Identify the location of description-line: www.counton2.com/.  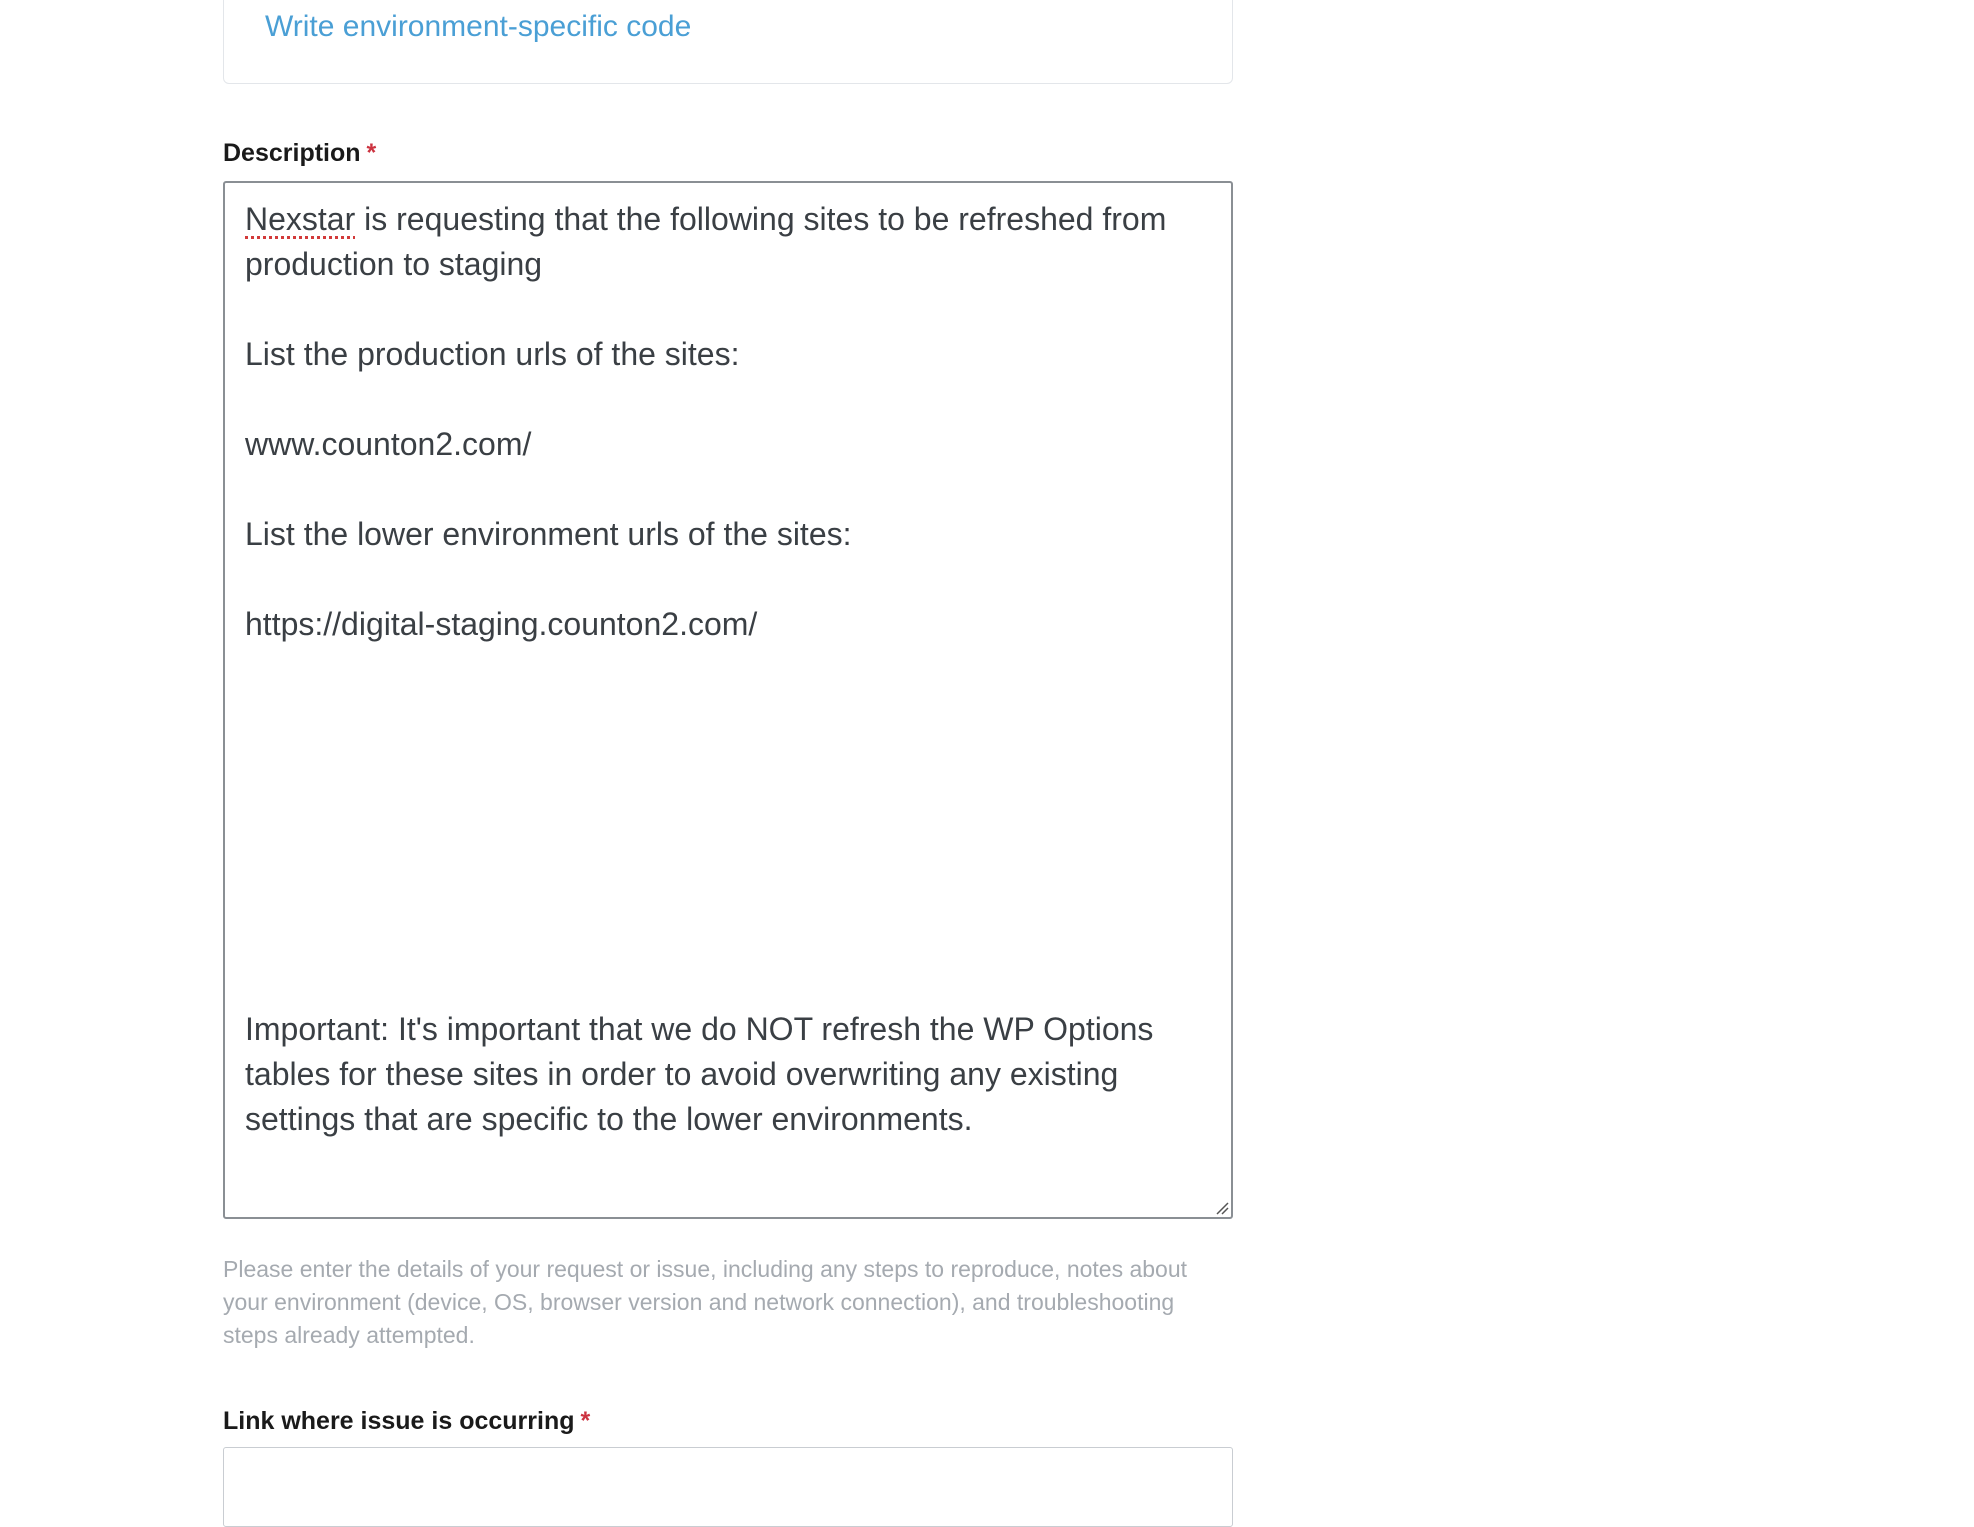
(388, 444).